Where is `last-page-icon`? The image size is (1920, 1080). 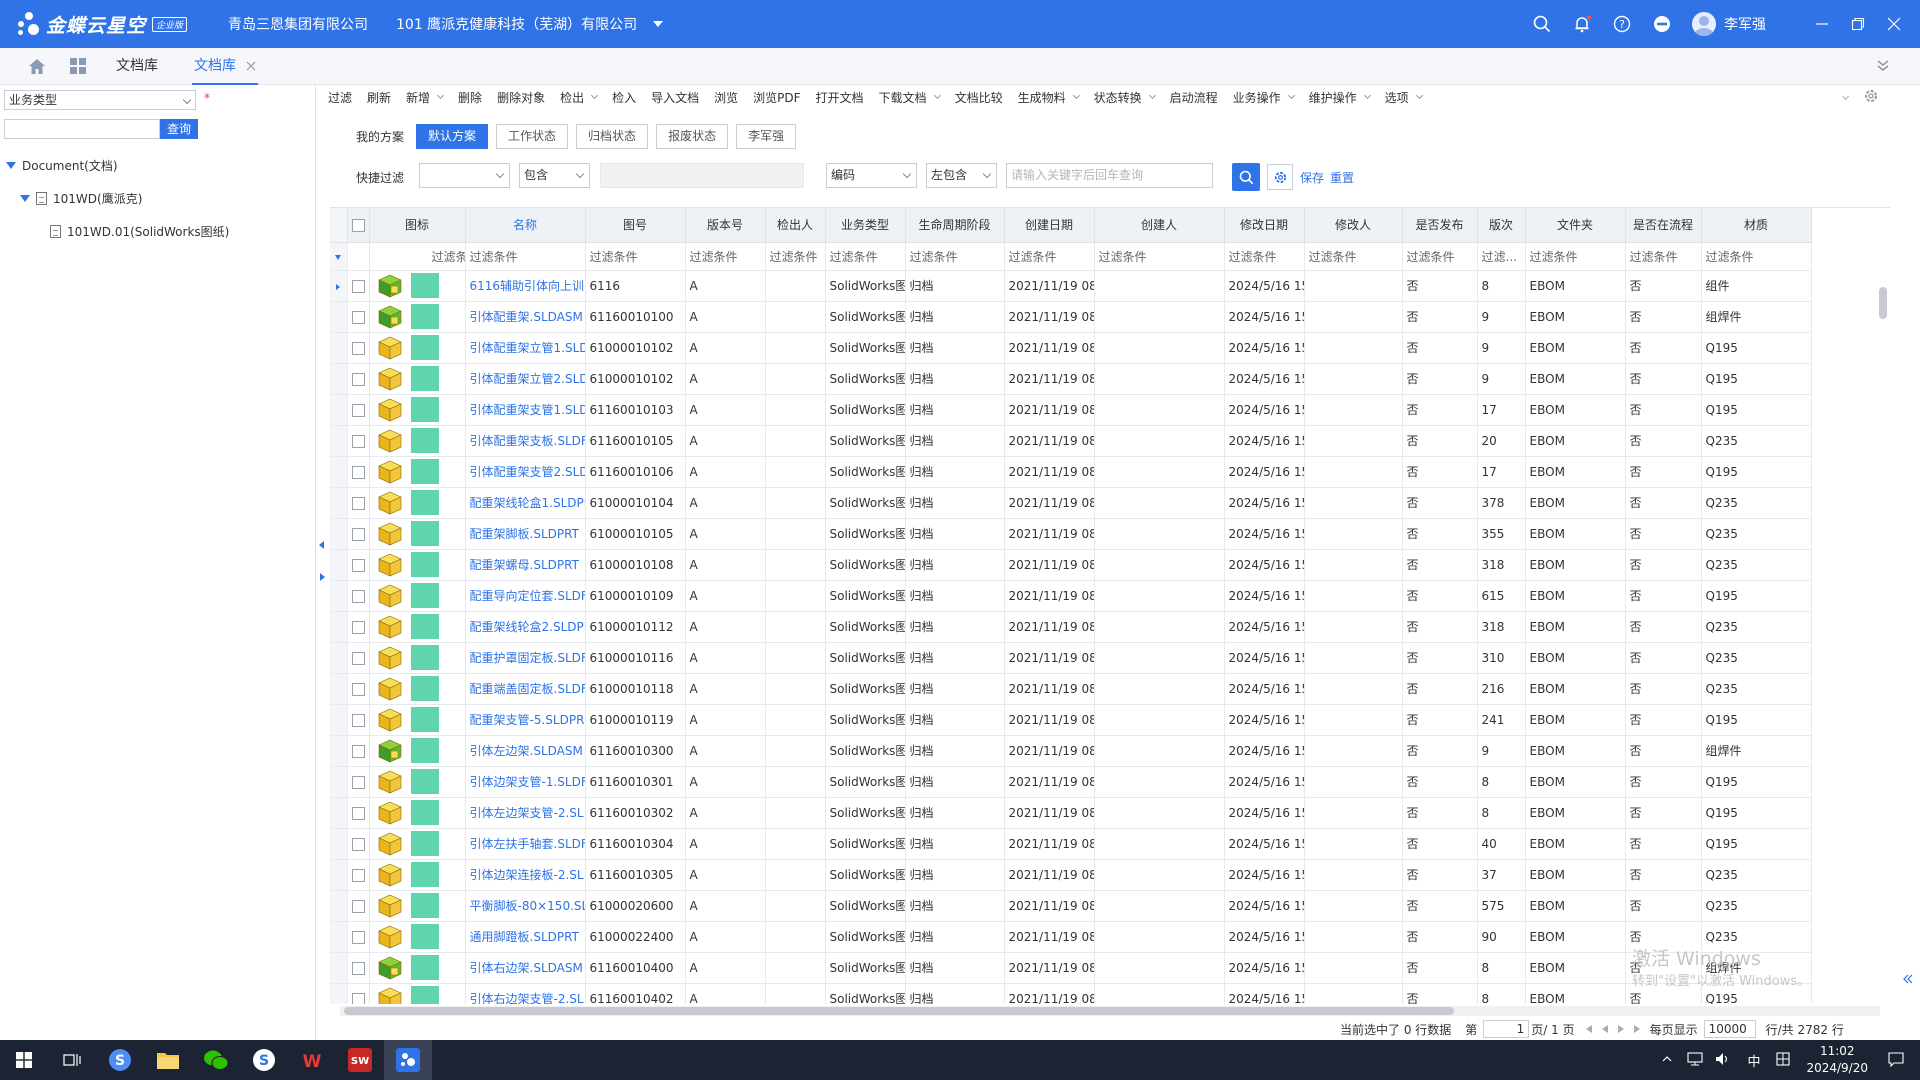
last-page-icon is located at coordinates (1636, 1029).